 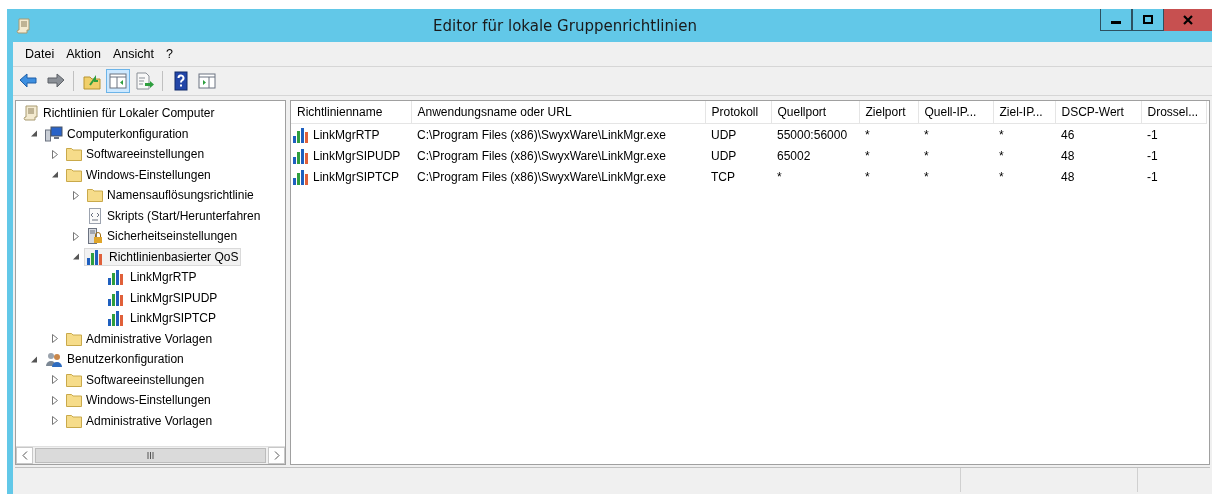 I want to click on close-button, so click(x=1188, y=20).